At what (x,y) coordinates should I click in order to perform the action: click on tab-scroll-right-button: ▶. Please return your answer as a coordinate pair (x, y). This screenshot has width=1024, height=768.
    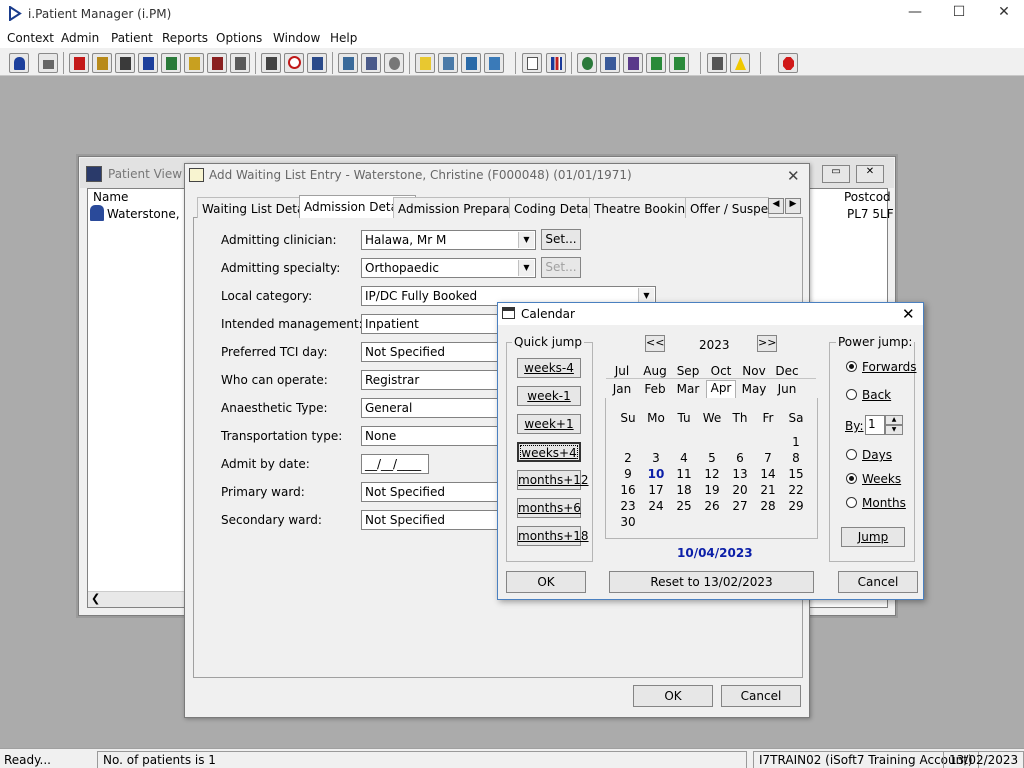
    Looking at the image, I should click on (793, 206).